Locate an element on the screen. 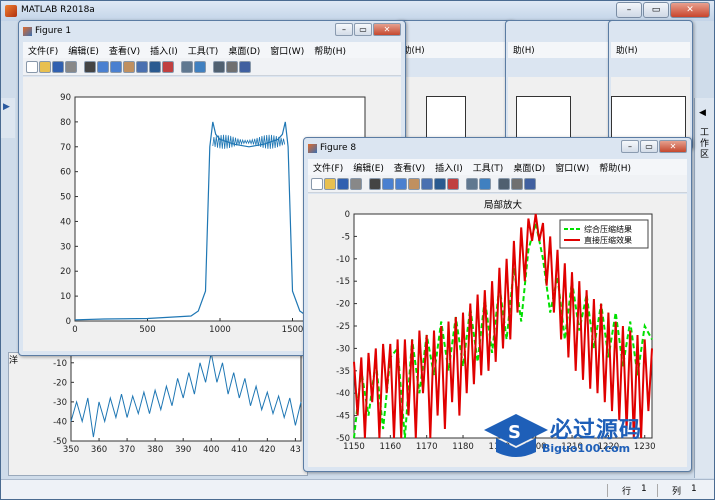 The height and width of the screenshot is (500, 715). fig8-menu-item-0: 文件(F) is located at coordinates (328, 167).